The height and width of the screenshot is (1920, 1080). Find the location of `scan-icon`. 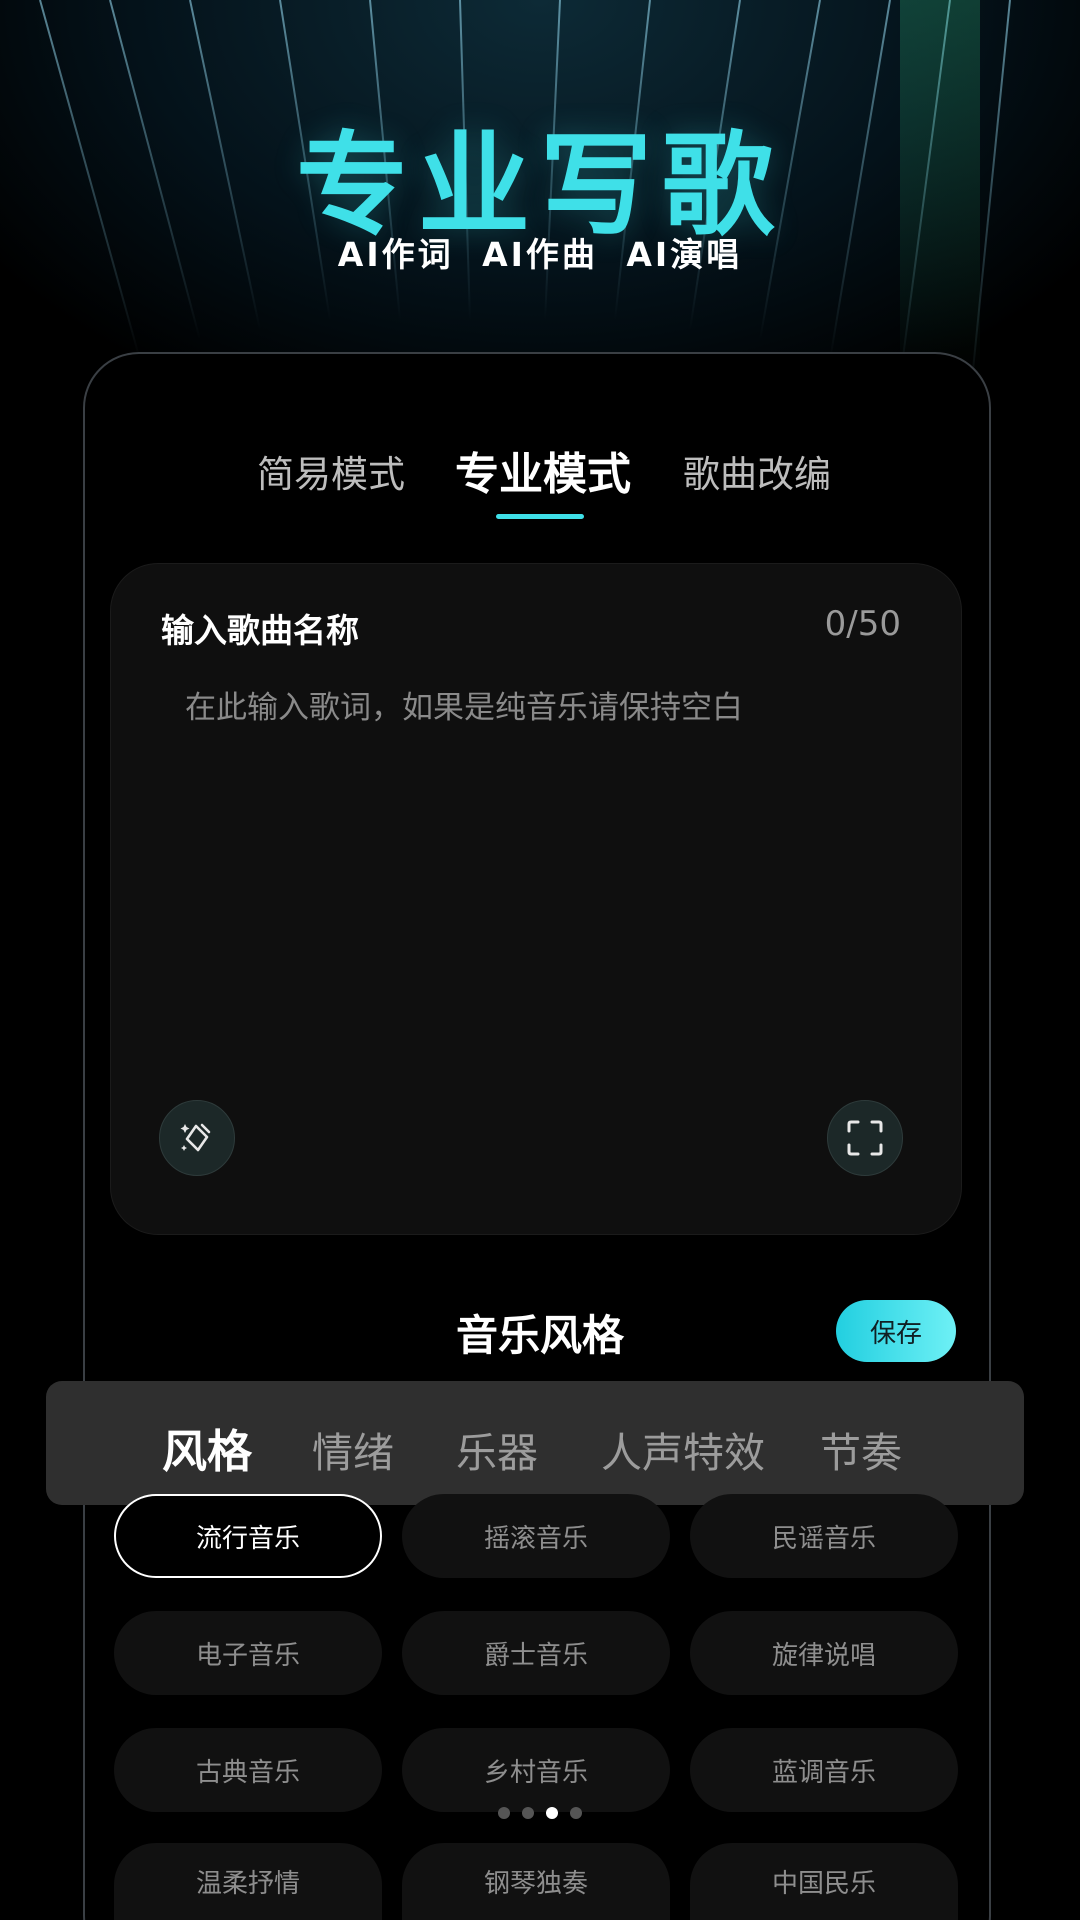

scan-icon is located at coordinates (865, 1138).